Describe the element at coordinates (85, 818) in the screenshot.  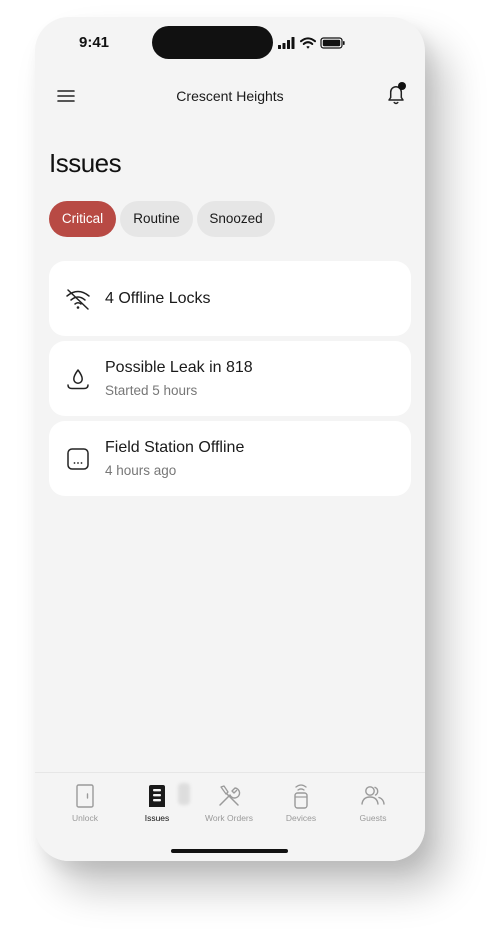
I see `tab-label: Unlock` at that location.